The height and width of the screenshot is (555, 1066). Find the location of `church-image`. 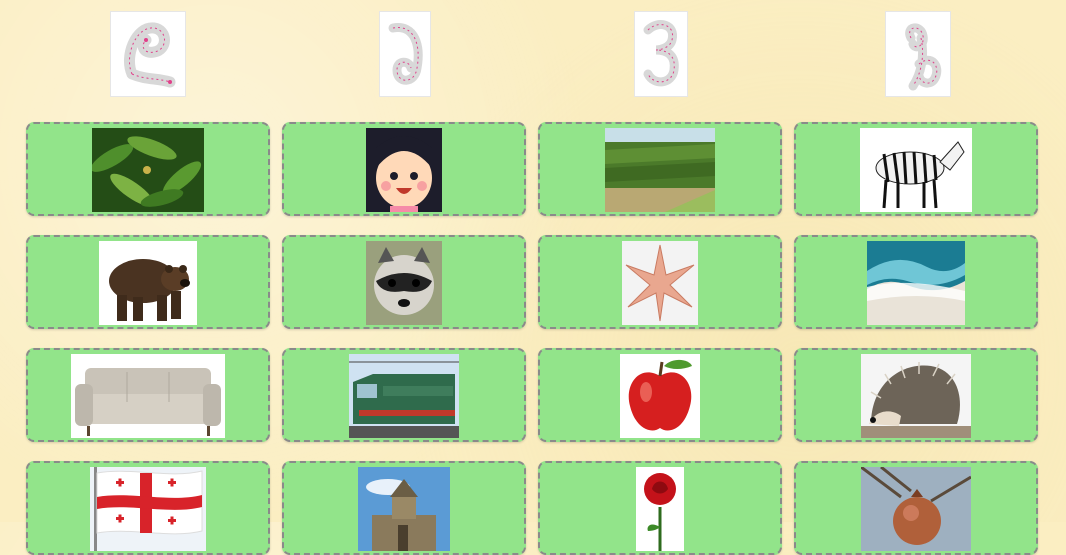

church-image is located at coordinates (404, 509).